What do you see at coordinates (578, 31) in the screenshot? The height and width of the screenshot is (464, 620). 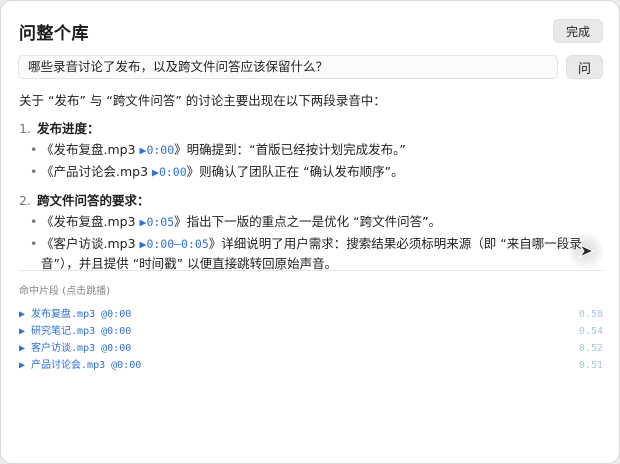 I see `done-button: 完成` at bounding box center [578, 31].